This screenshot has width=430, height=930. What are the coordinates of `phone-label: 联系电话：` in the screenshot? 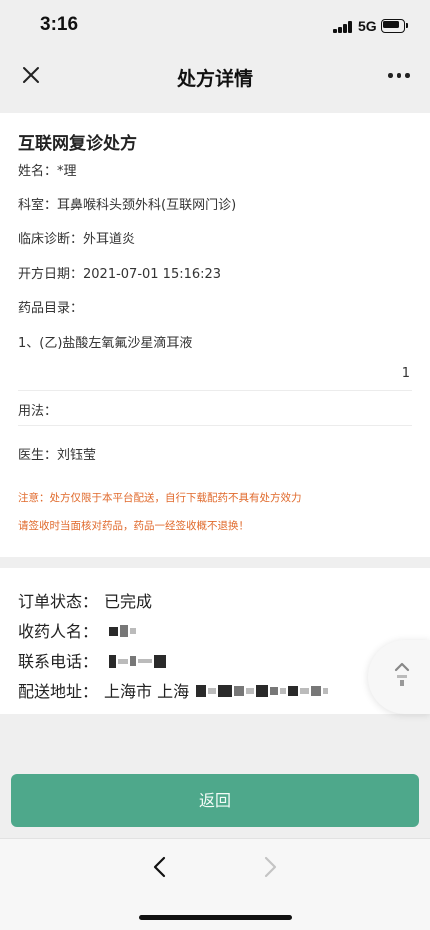 It's located at (58, 661).